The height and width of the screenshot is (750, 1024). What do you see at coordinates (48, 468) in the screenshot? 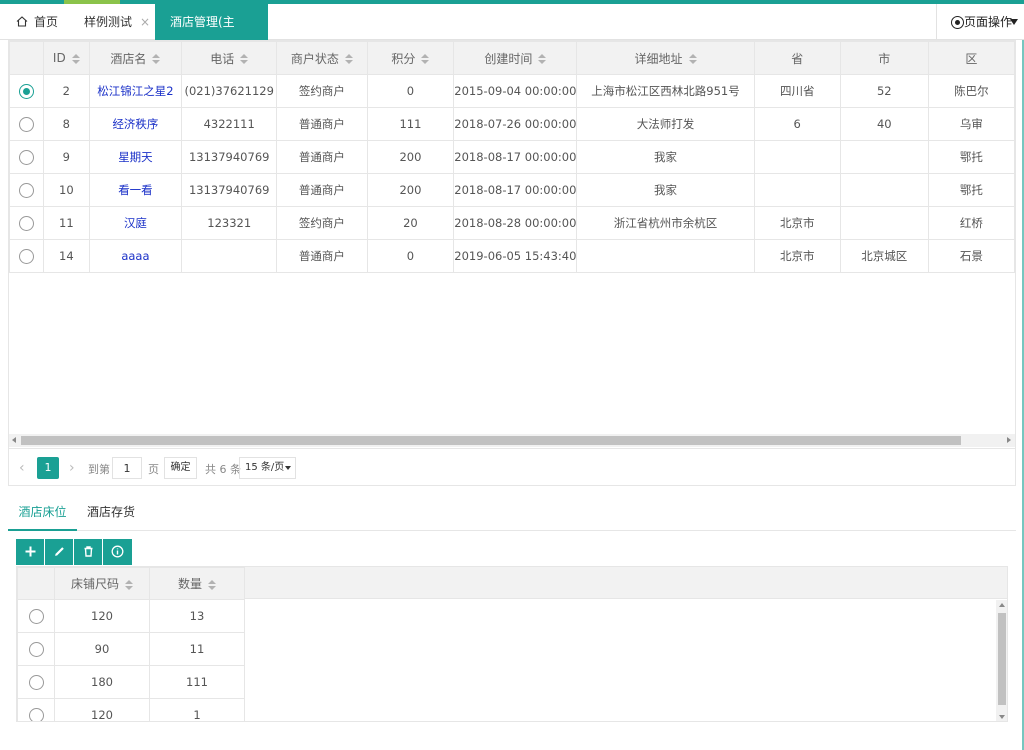
I see `current-page-button: 1` at bounding box center [48, 468].